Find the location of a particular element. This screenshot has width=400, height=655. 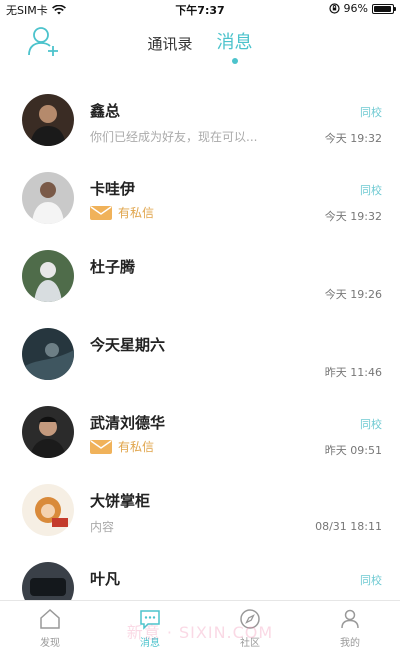

contact-name: 叶凡 is located at coordinates (105, 579).